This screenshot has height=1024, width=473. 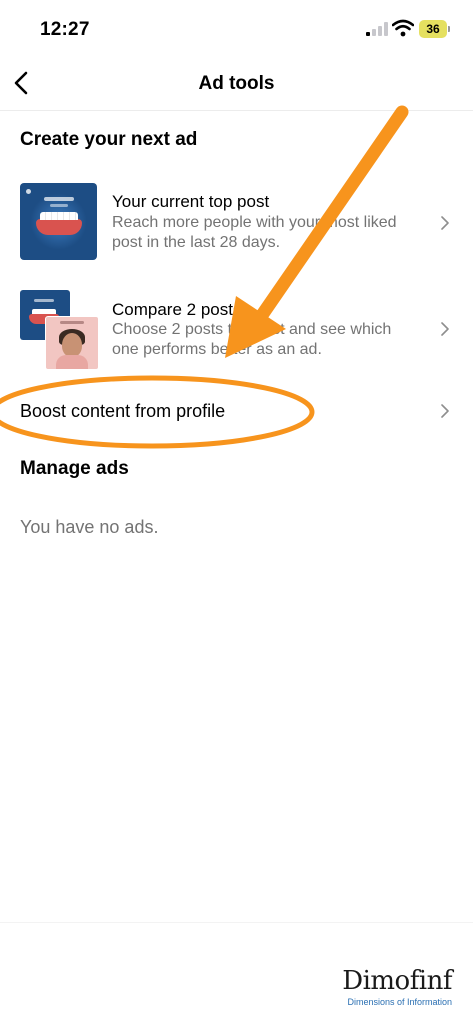 I want to click on watermark-logo: Dimofinf, so click(x=397, y=981).